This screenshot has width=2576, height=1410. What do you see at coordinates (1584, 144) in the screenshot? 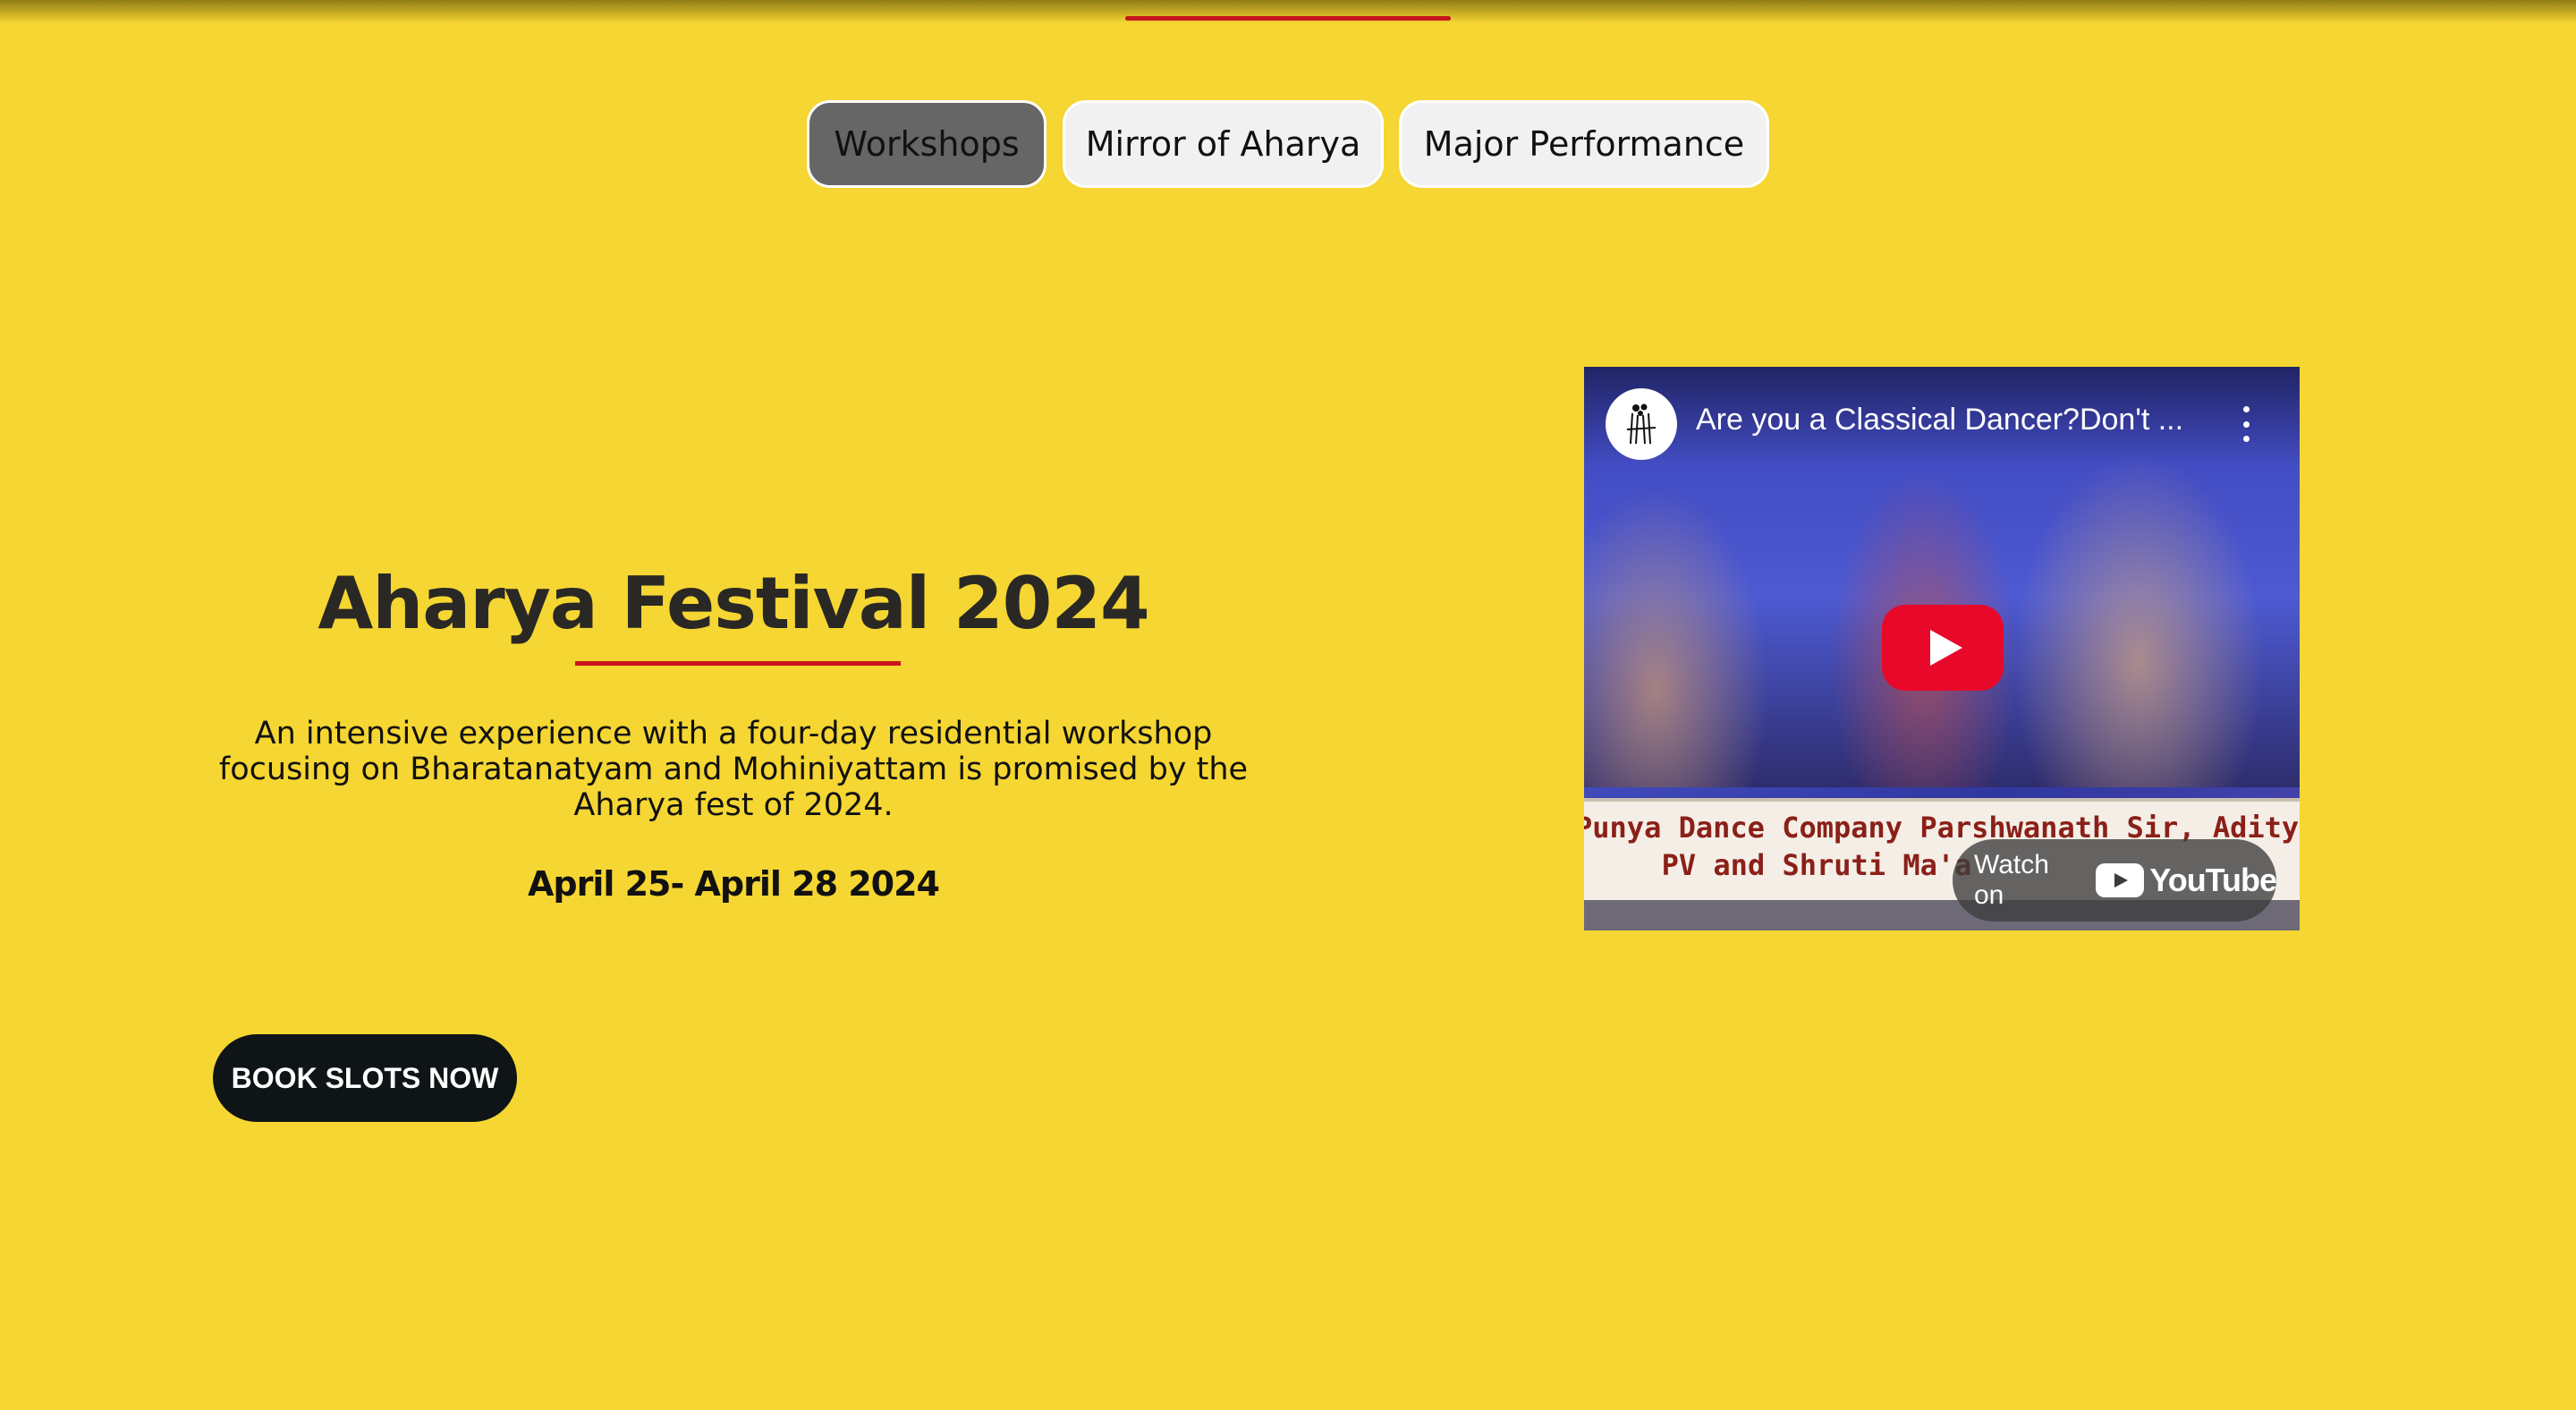
I see `tab-major-performance: Major Performance` at bounding box center [1584, 144].